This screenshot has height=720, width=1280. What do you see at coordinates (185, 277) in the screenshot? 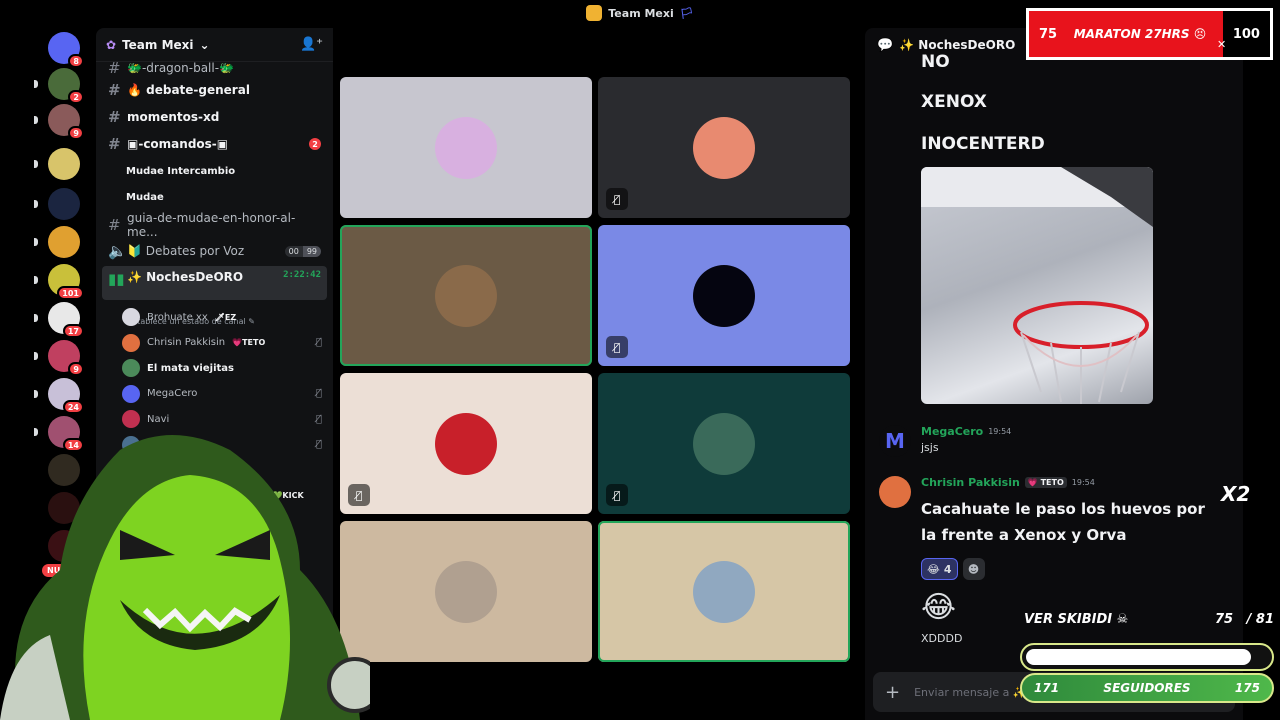
I see `channel-label: ✨ NochesDeORO` at bounding box center [185, 277].